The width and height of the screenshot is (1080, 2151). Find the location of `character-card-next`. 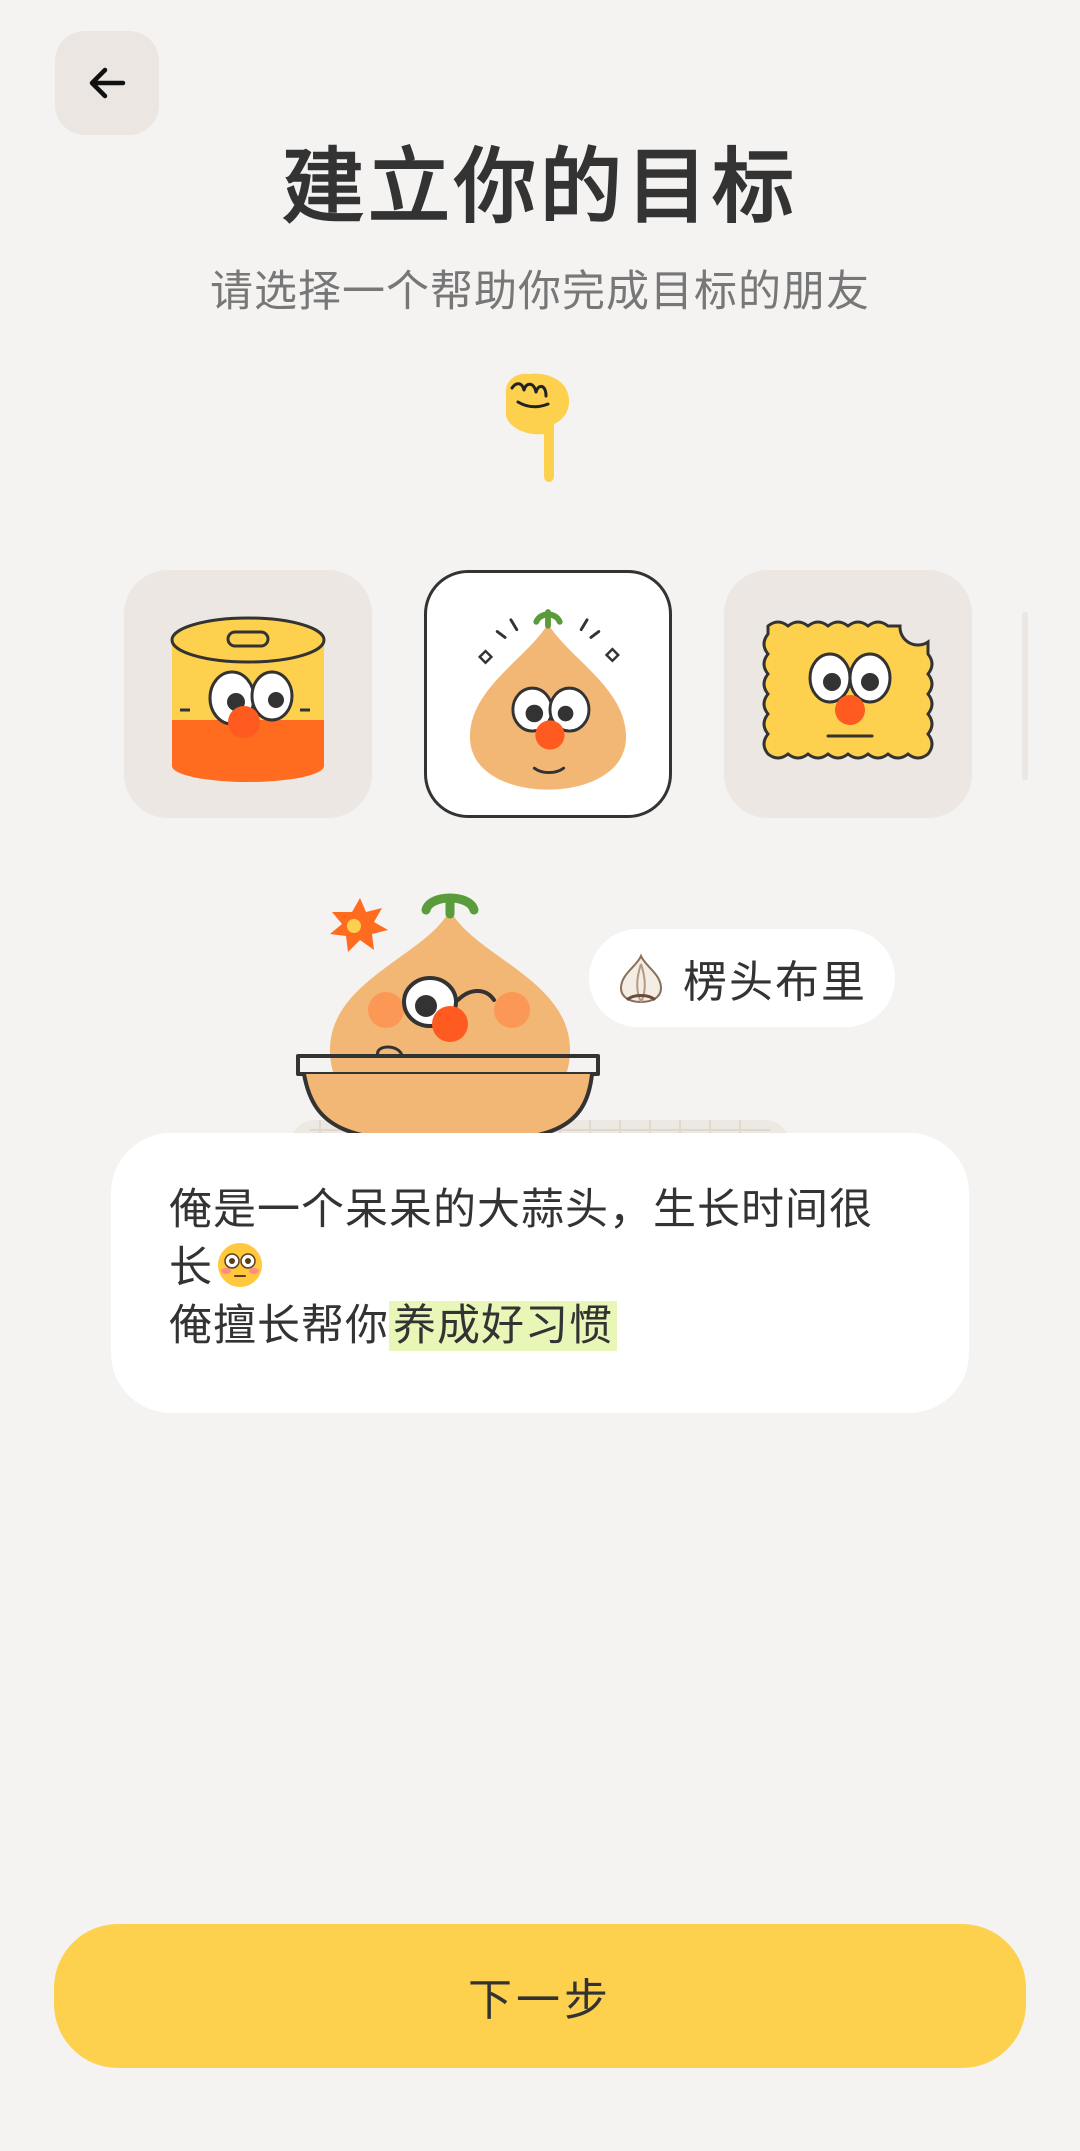

character-card-next is located at coordinates (1025, 696).